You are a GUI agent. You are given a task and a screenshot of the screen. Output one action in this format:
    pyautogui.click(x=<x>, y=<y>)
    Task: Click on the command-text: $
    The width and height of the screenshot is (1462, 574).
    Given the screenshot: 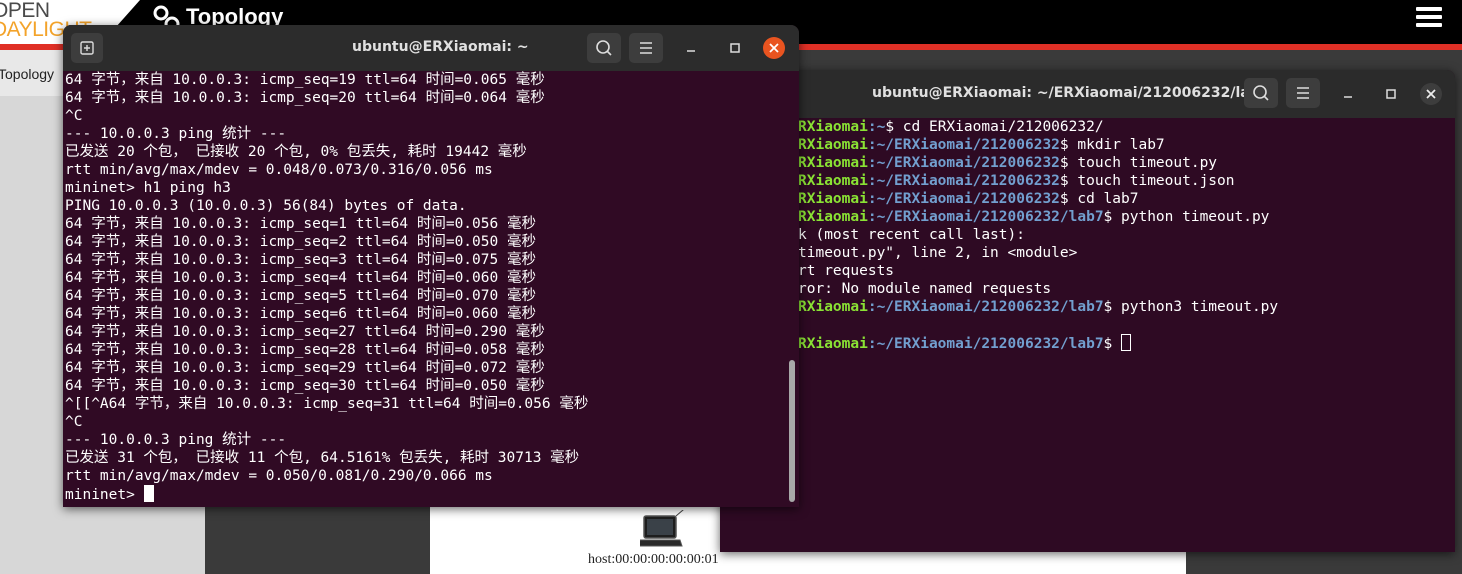 What is the action you would take?
    pyautogui.click(x=1112, y=344)
    